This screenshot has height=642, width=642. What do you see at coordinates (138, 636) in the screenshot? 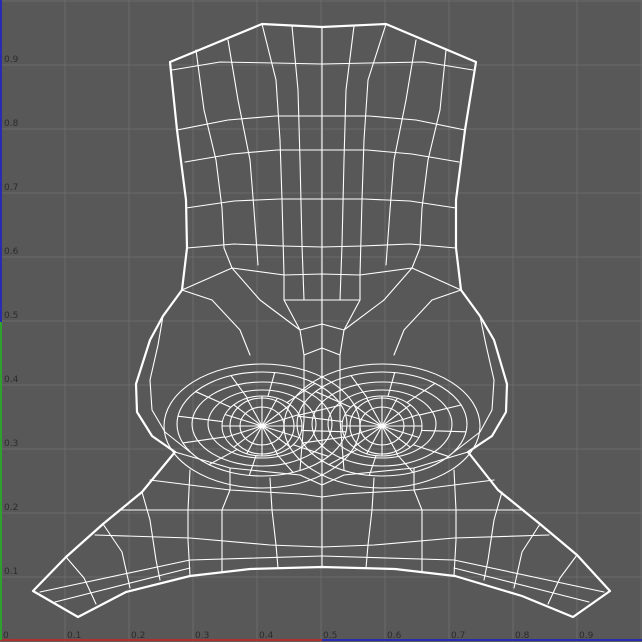
I see `u-tick-label: 0.2` at bounding box center [138, 636].